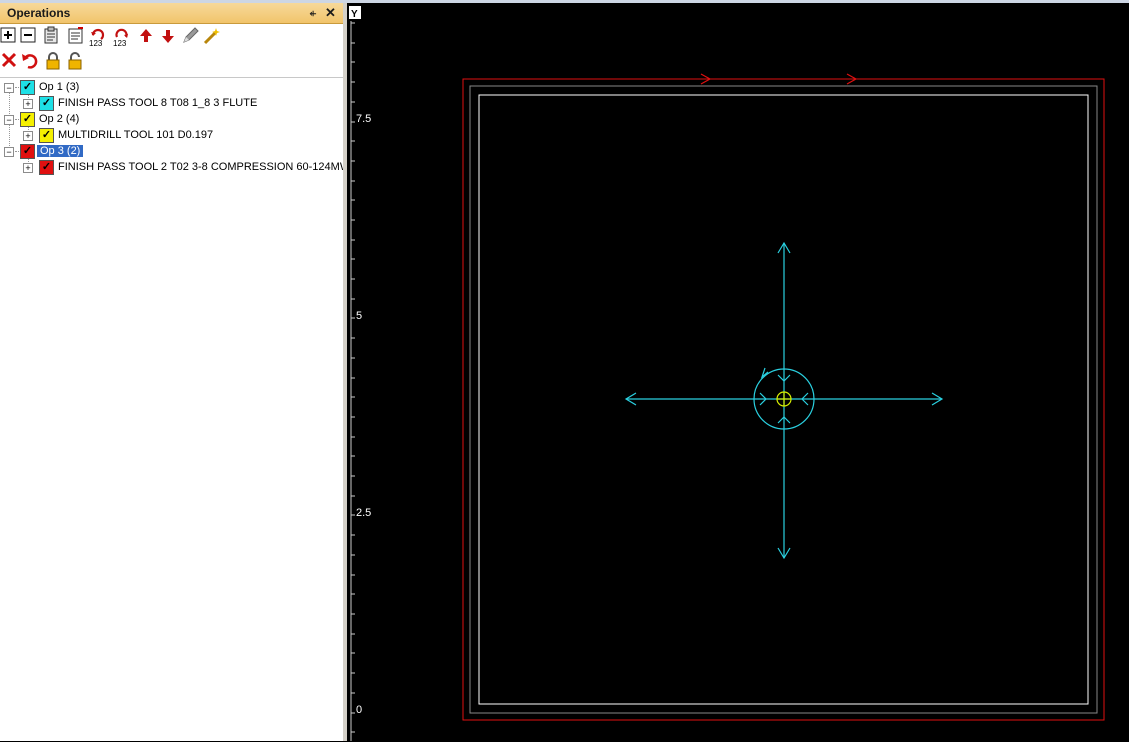  Describe the element at coordinates (76, 36) in the screenshot. I see `properties-icon` at that location.